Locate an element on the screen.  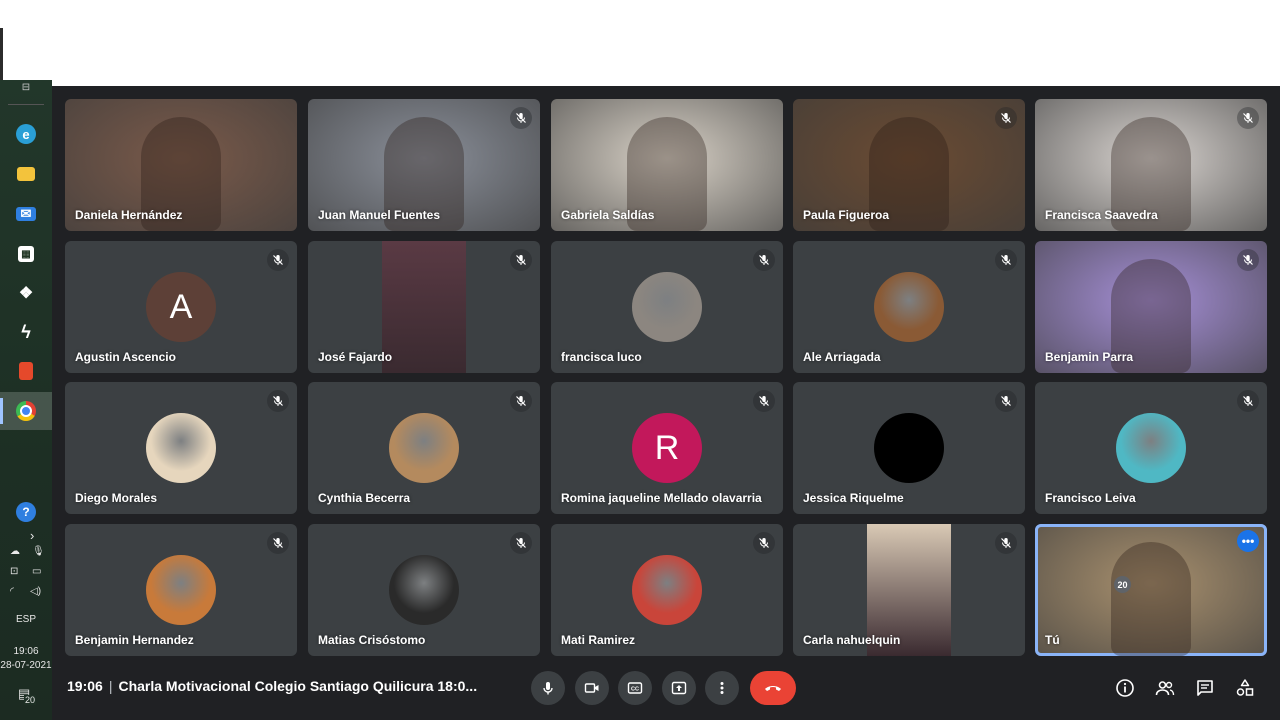
mail-icon: ✉ is located at coordinates (26, 213).